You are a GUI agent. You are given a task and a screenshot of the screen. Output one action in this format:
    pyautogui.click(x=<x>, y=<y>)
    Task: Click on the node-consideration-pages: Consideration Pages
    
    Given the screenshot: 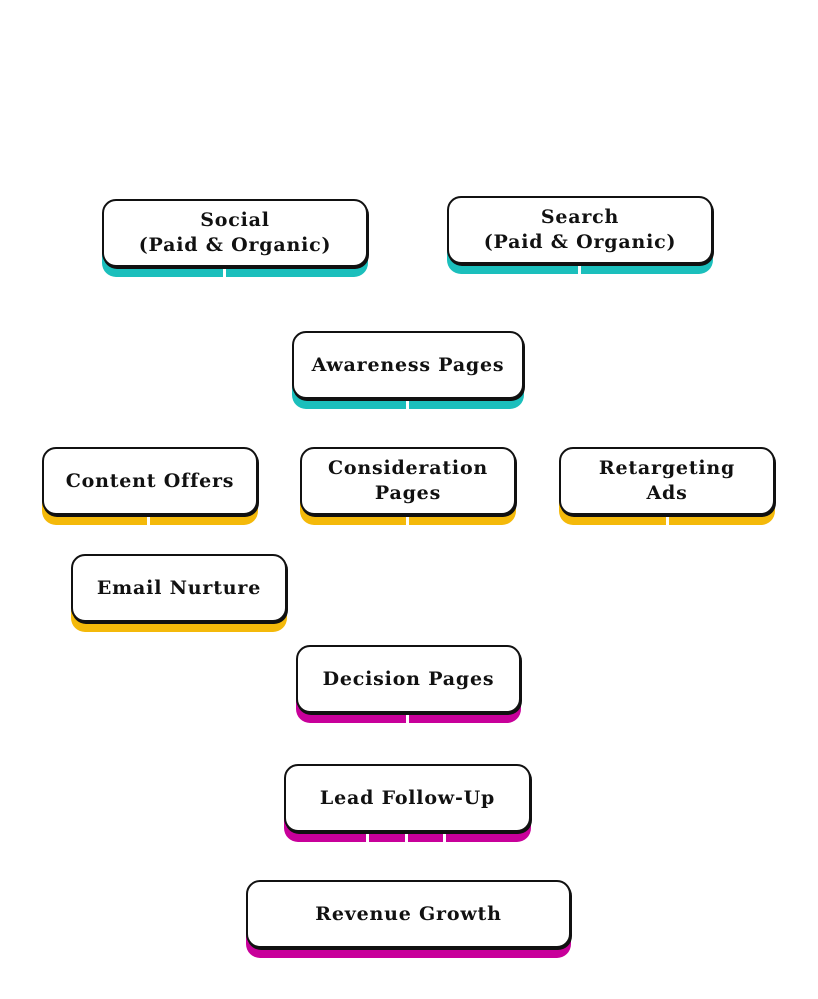 What is the action you would take?
    pyautogui.click(x=408, y=486)
    